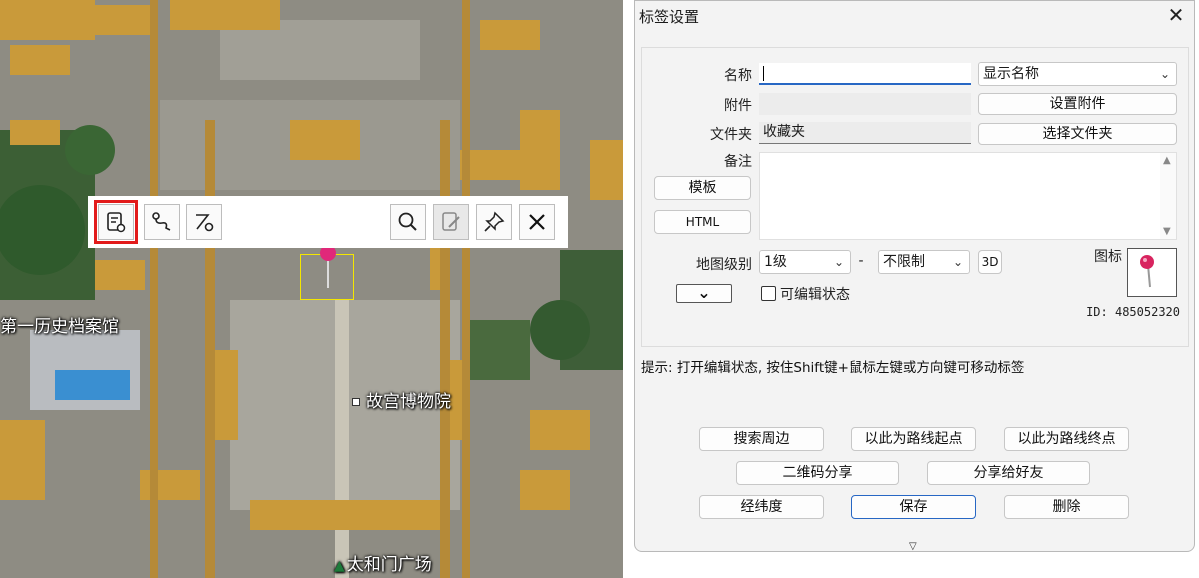  What do you see at coordinates (731, 135) in the screenshot?
I see `folder-label: 文件夹` at bounding box center [731, 135].